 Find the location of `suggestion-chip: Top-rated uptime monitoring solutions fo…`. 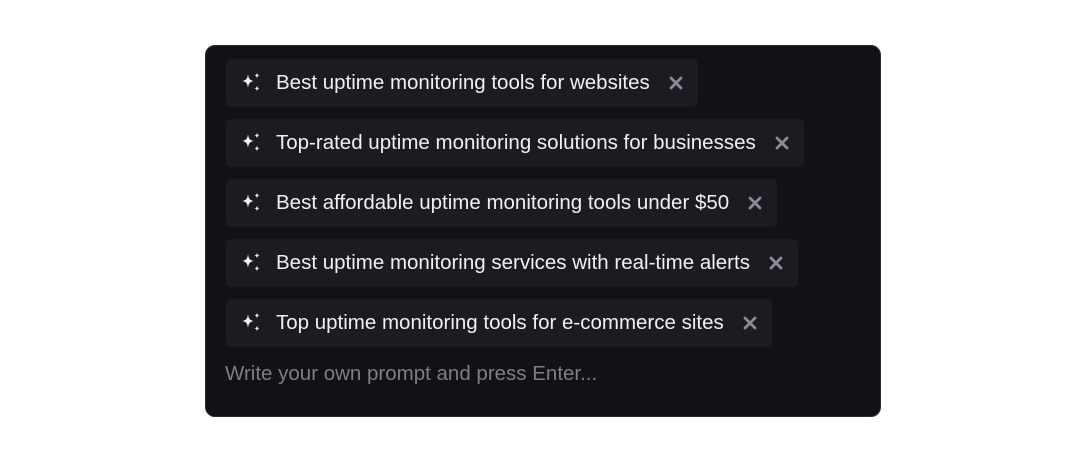

suggestion-chip: Top-rated uptime monitoring solutions fo… is located at coordinates (515, 143).